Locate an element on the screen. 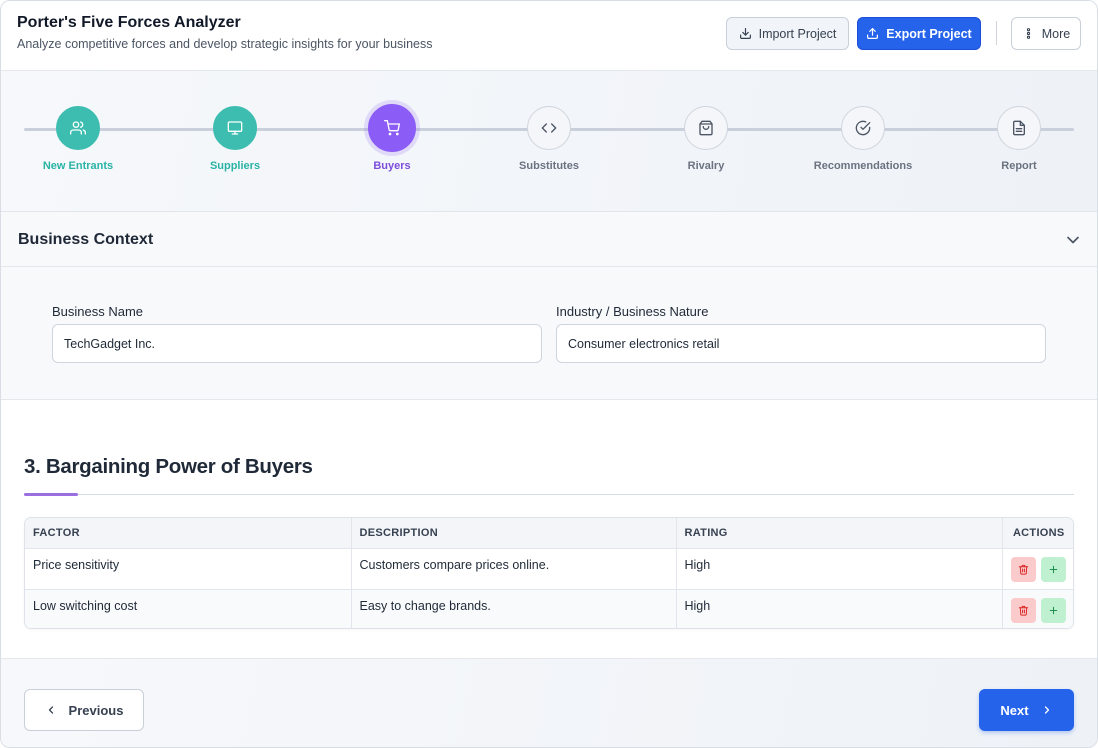 The image size is (1098, 748). step-recommendations: Recommendations is located at coordinates (863, 139).